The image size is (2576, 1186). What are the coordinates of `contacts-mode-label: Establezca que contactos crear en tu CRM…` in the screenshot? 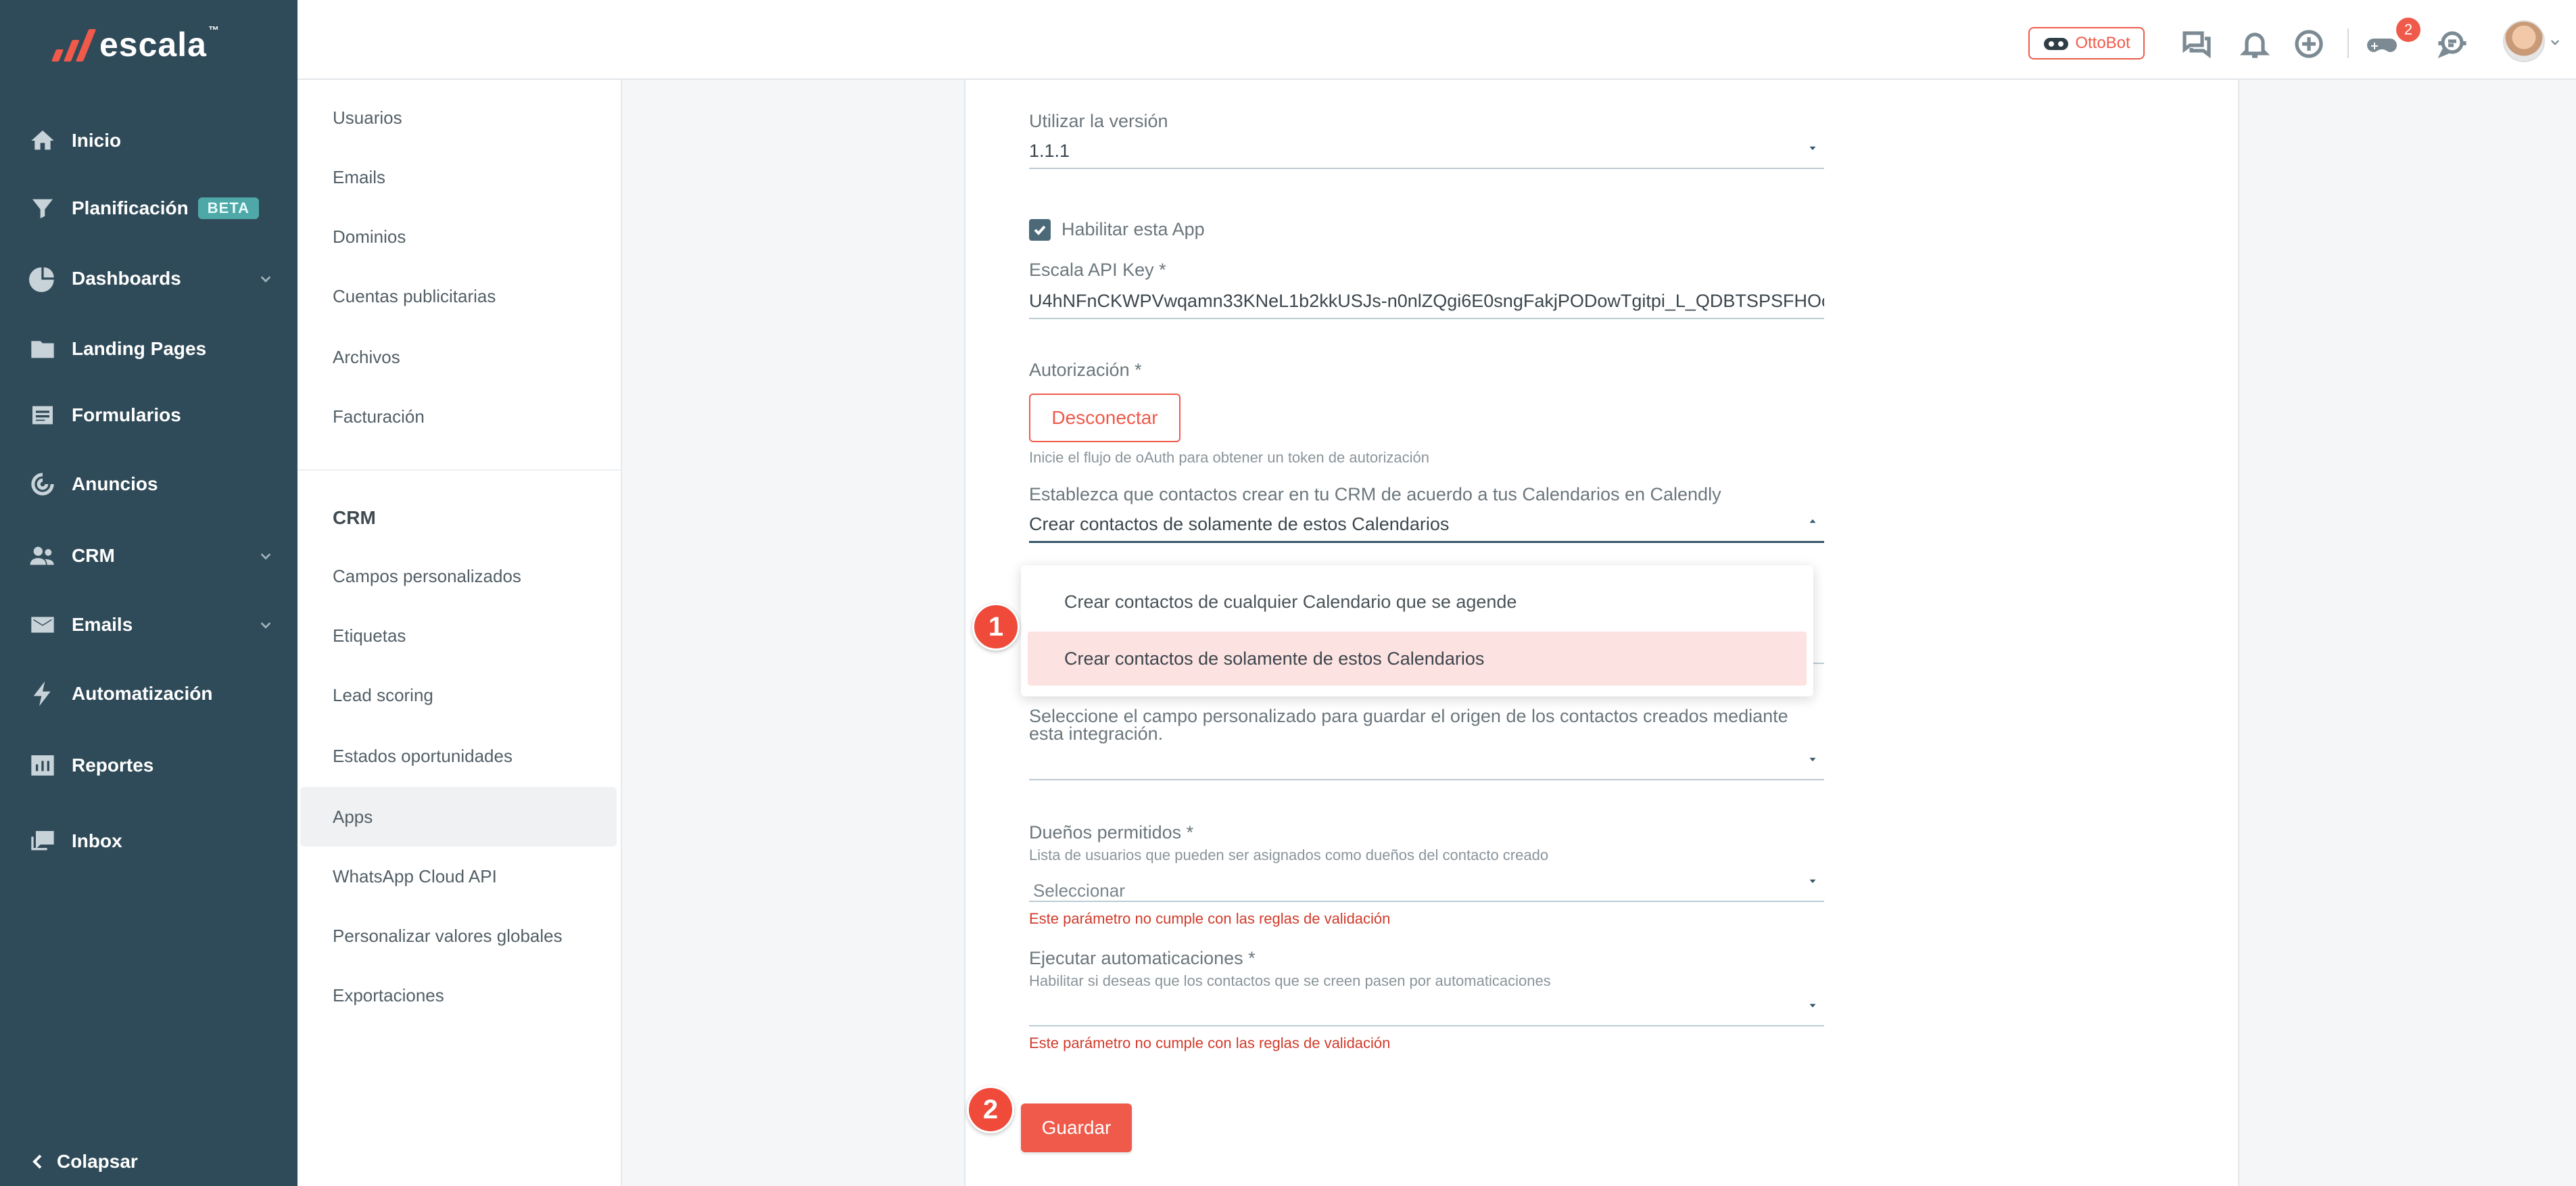 It's located at (1375, 494).